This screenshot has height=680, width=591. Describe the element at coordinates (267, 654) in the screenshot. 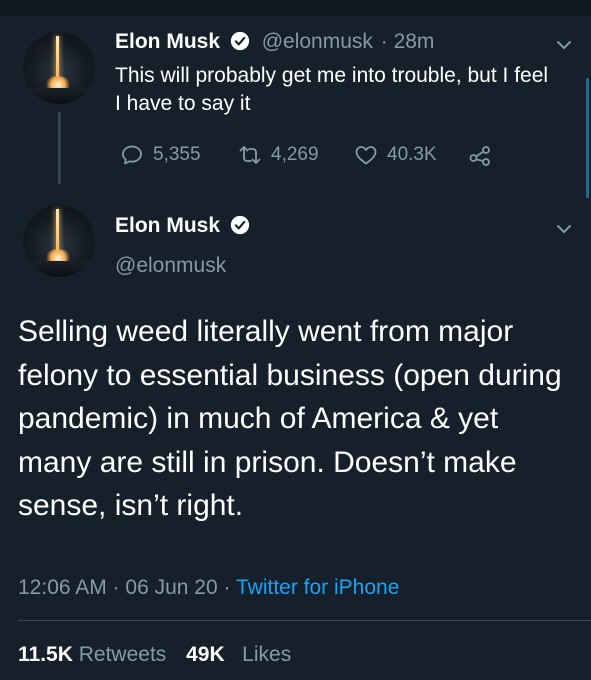

I see `likes-label: Likes` at that location.